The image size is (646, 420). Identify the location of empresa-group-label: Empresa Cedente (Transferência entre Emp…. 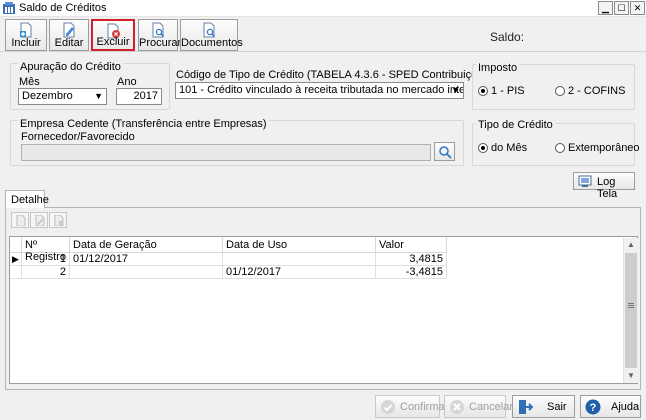
(143, 124).